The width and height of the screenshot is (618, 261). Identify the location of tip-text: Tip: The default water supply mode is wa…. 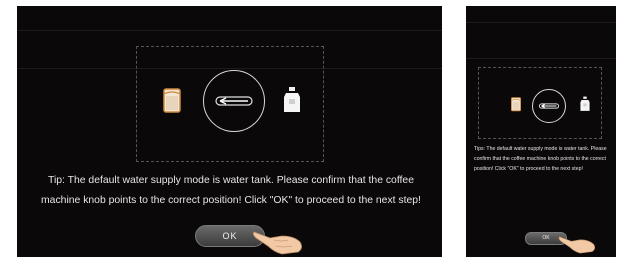
(231, 190).